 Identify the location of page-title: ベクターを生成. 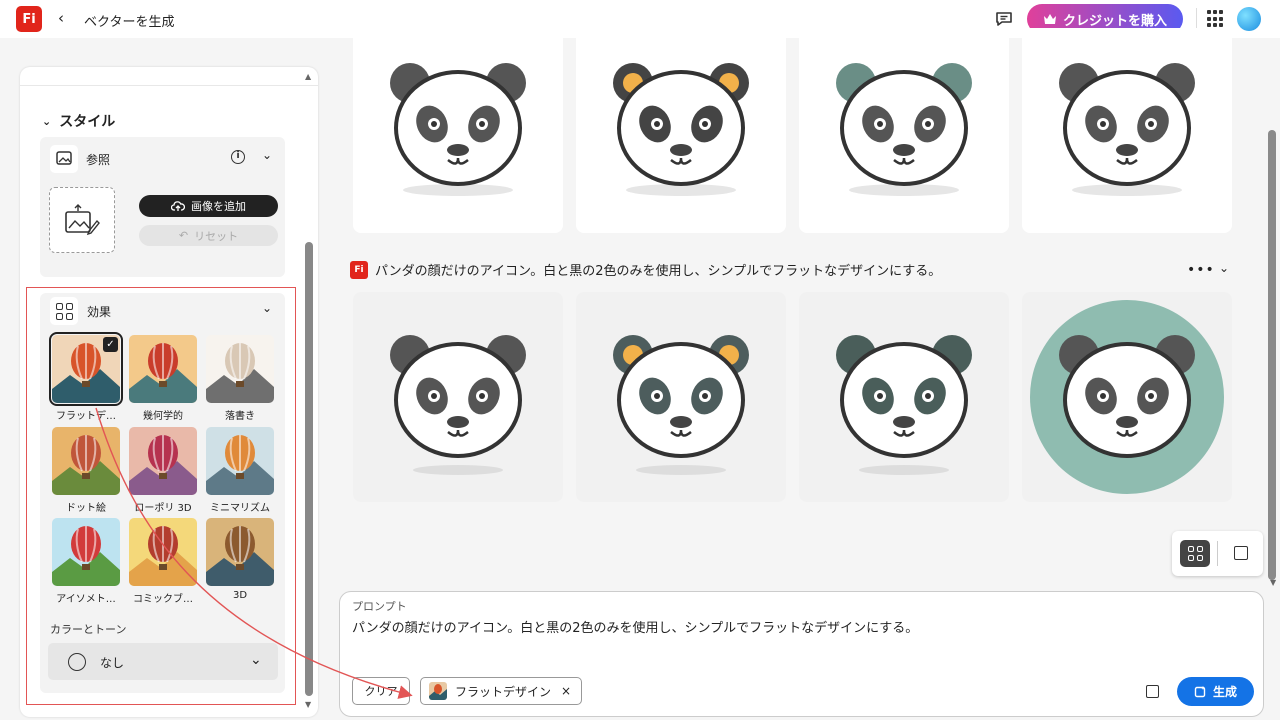
(129, 22).